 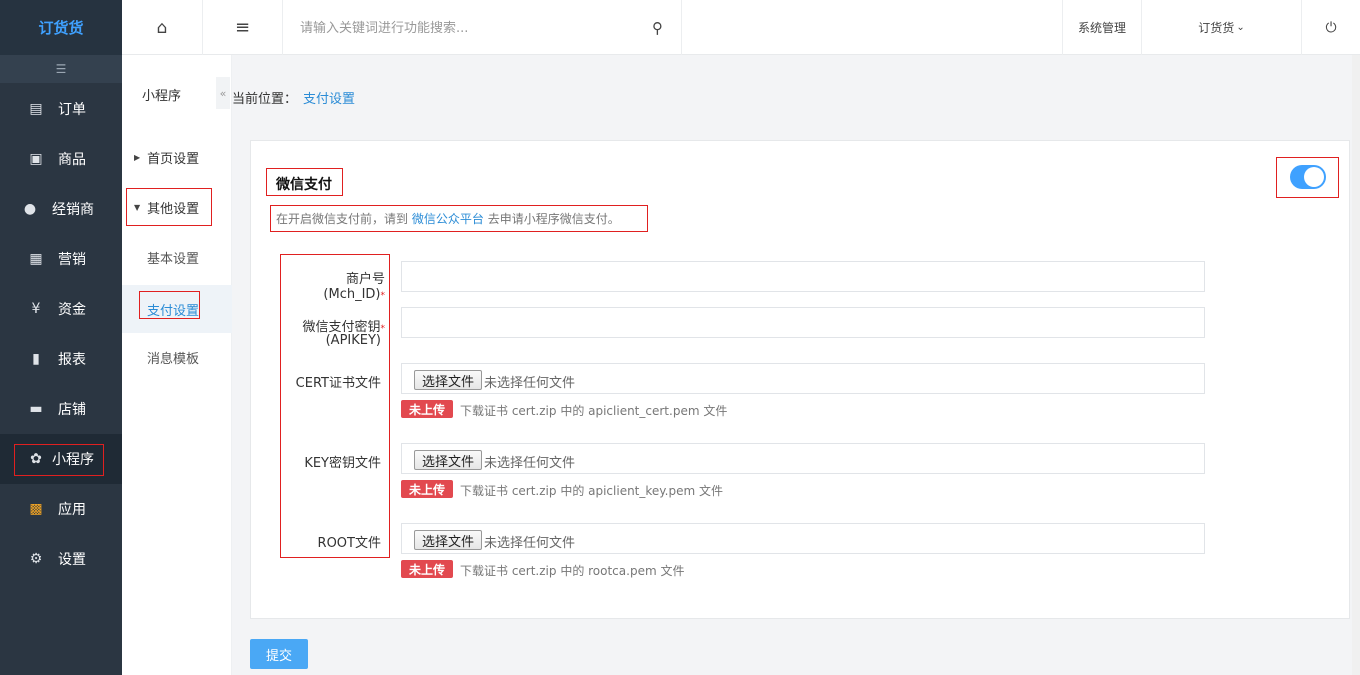 What do you see at coordinates (803, 378) in the screenshot?
I see `cert-file-input: 选择文件 未选择任何文件` at bounding box center [803, 378].